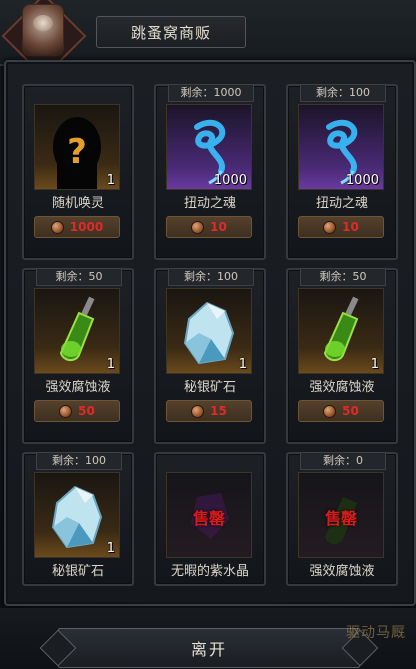 The image size is (416, 669). I want to click on shop-header: 跳蚤窝商贩, so click(208, 39).